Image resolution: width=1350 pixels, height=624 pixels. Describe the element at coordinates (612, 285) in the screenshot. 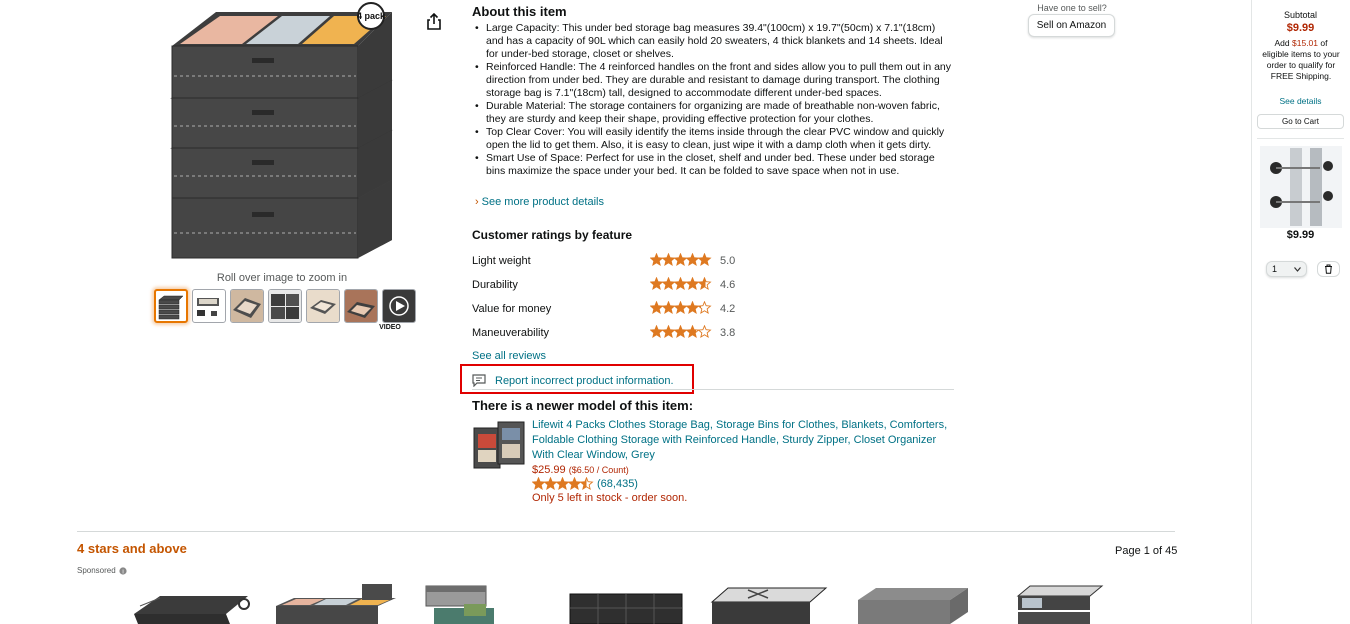

I see `rating-row: Durability 4.6` at that location.